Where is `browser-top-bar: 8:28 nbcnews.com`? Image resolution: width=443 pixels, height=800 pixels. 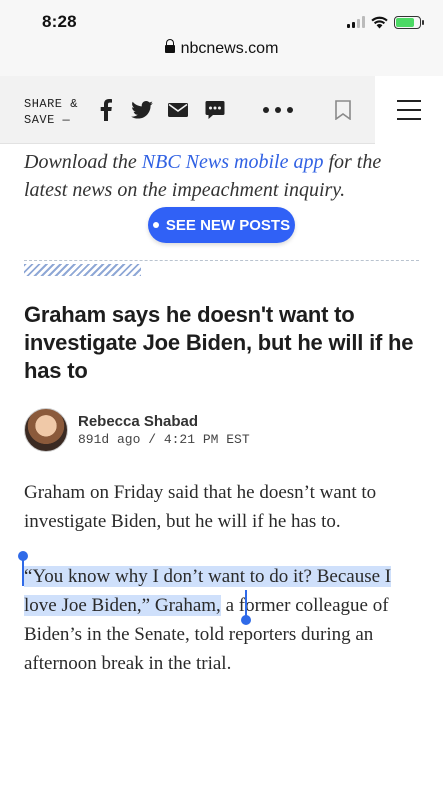 browser-top-bar: 8:28 nbcnews.com is located at coordinates (221, 38).